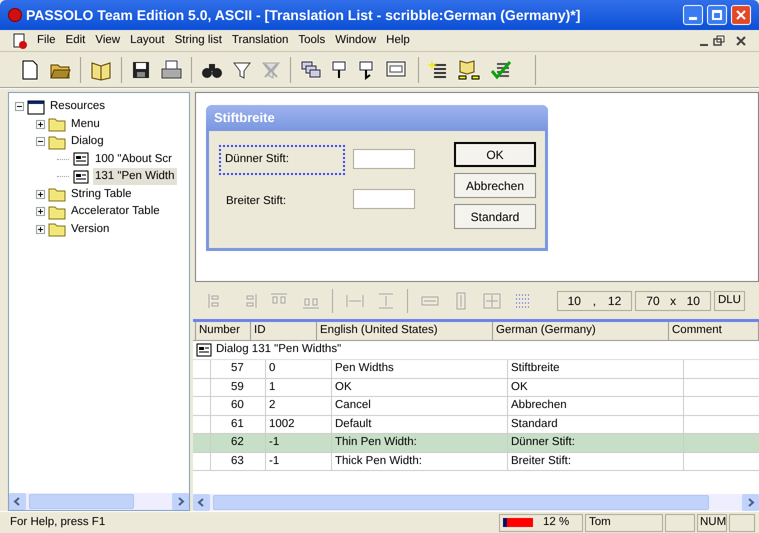  I want to click on tree-item: Menu, so click(85, 124).